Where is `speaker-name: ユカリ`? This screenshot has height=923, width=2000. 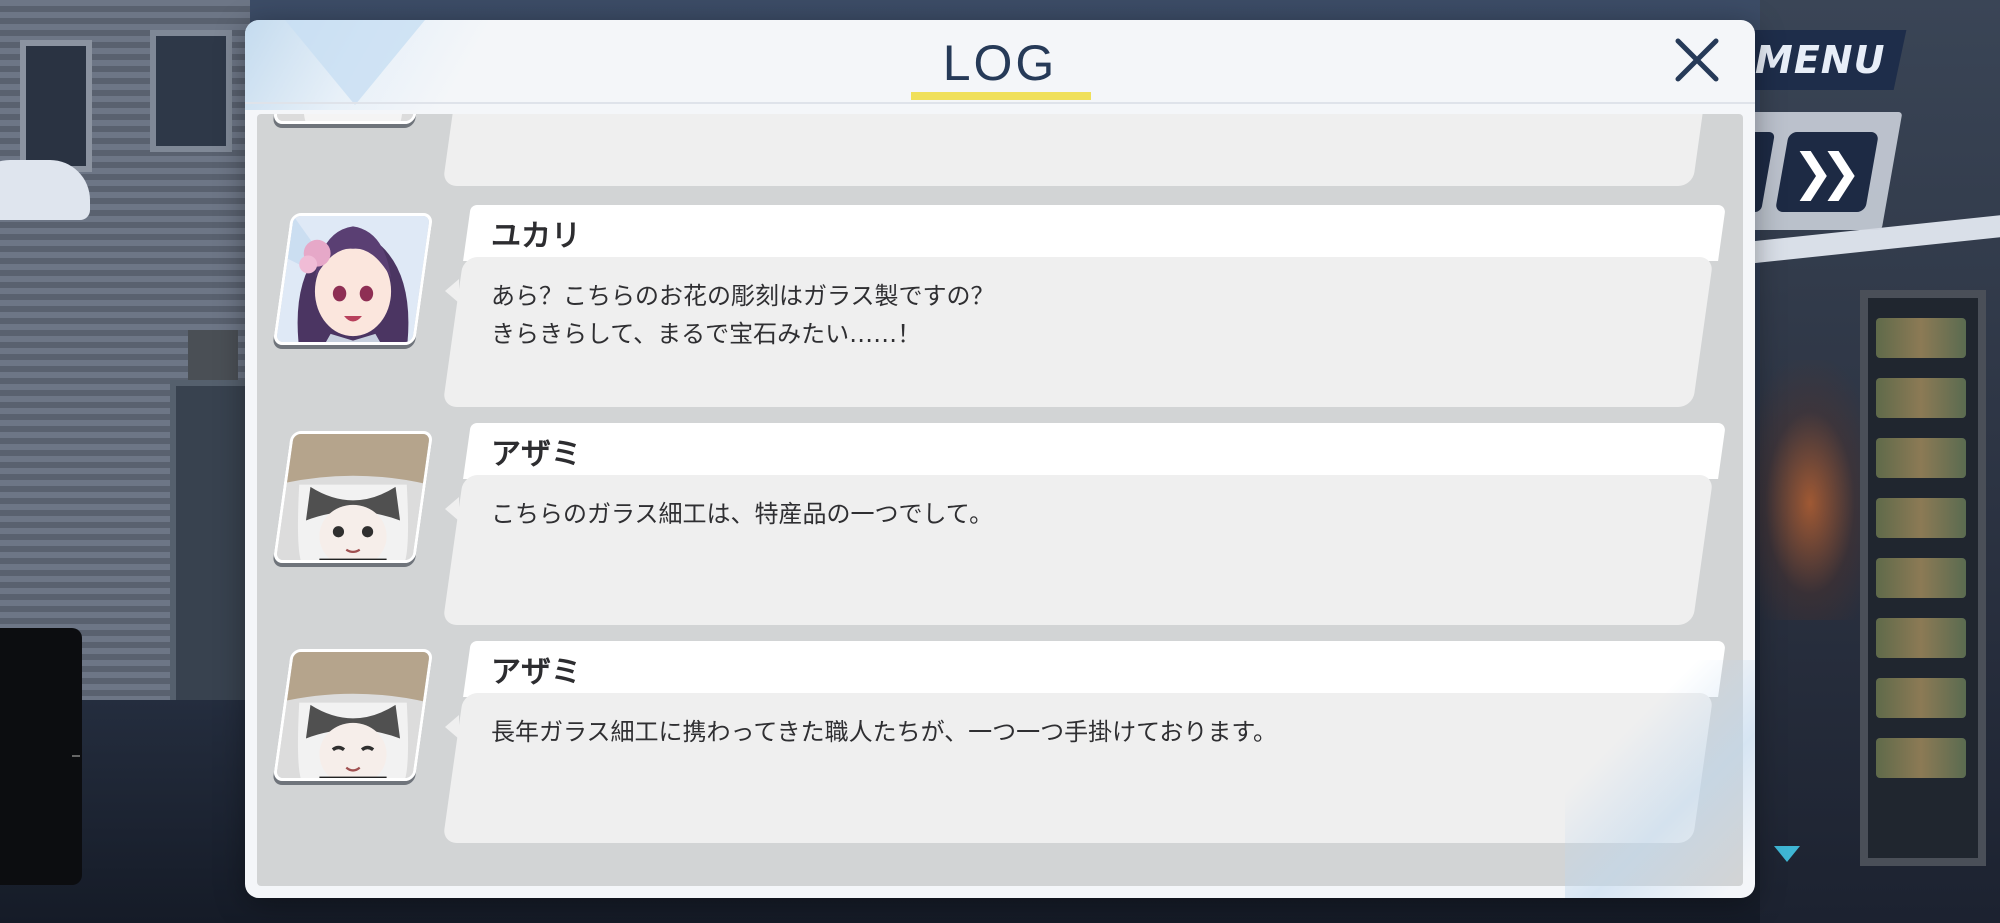
speaker-name: ユカリ is located at coordinates (536, 236).